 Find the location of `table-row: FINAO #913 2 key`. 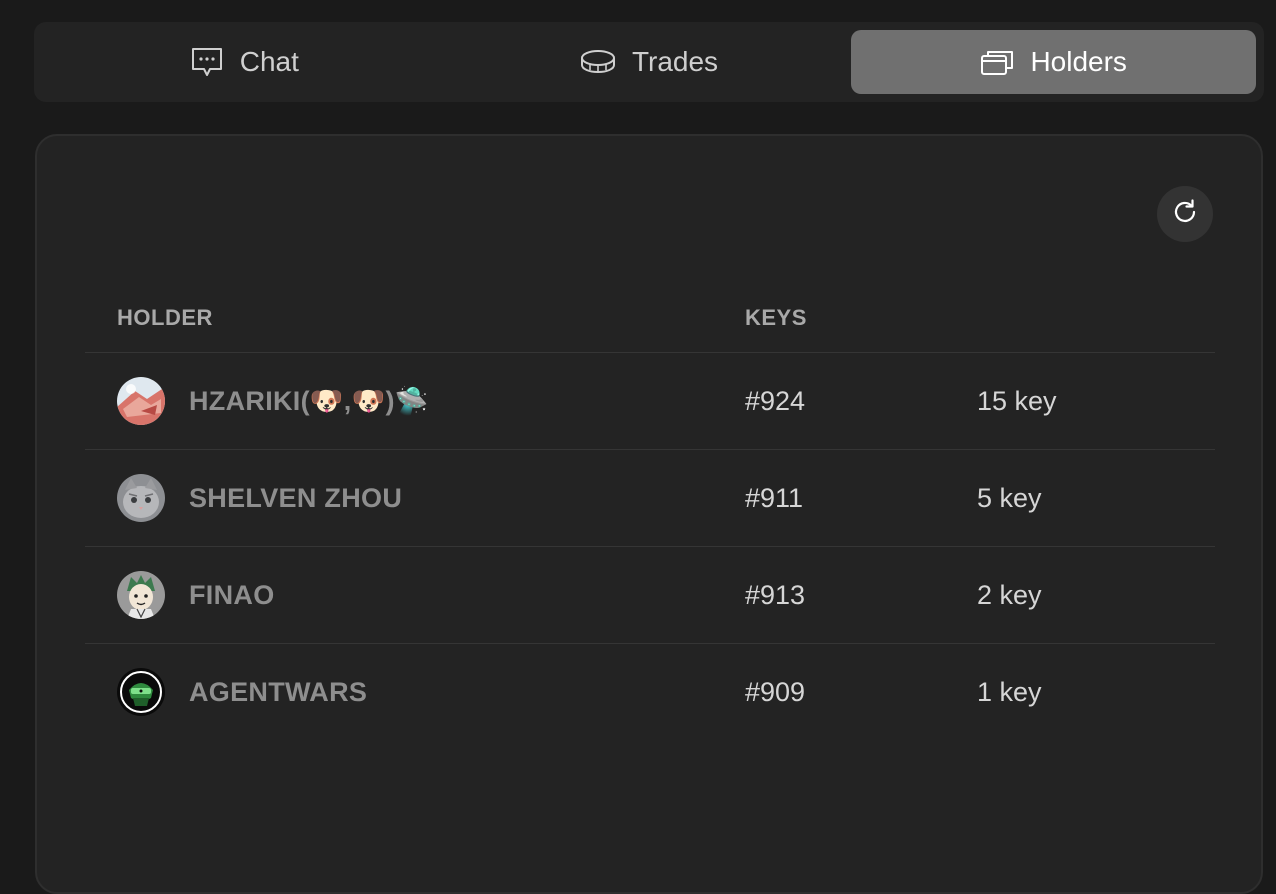

table-row: FINAO #913 2 key is located at coordinates (650, 595).